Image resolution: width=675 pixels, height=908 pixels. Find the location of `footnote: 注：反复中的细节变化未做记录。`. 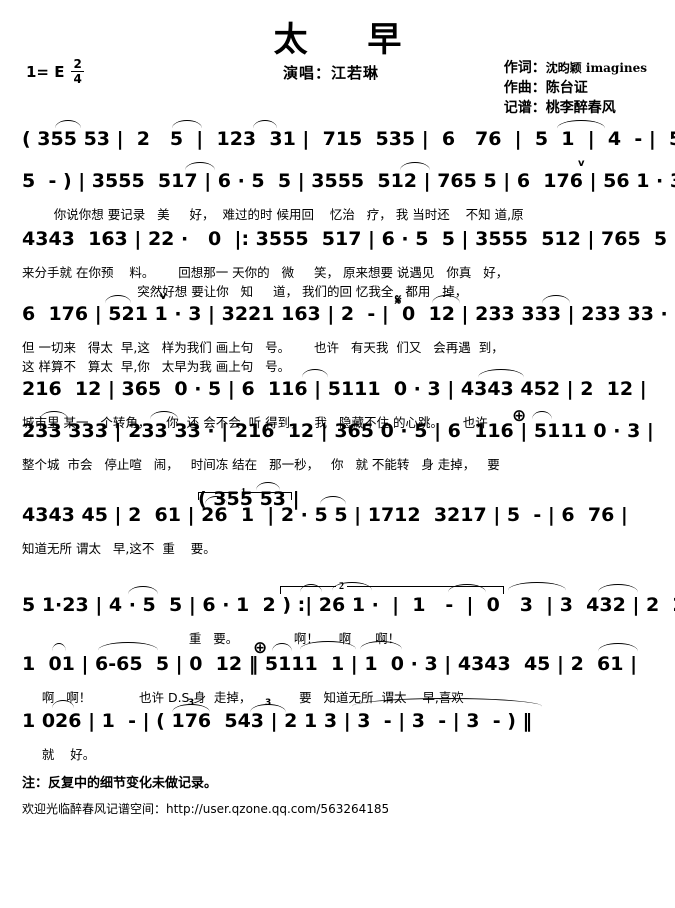

footnote: 注：反复中的细节变化未做记录。 is located at coordinates (120, 783).